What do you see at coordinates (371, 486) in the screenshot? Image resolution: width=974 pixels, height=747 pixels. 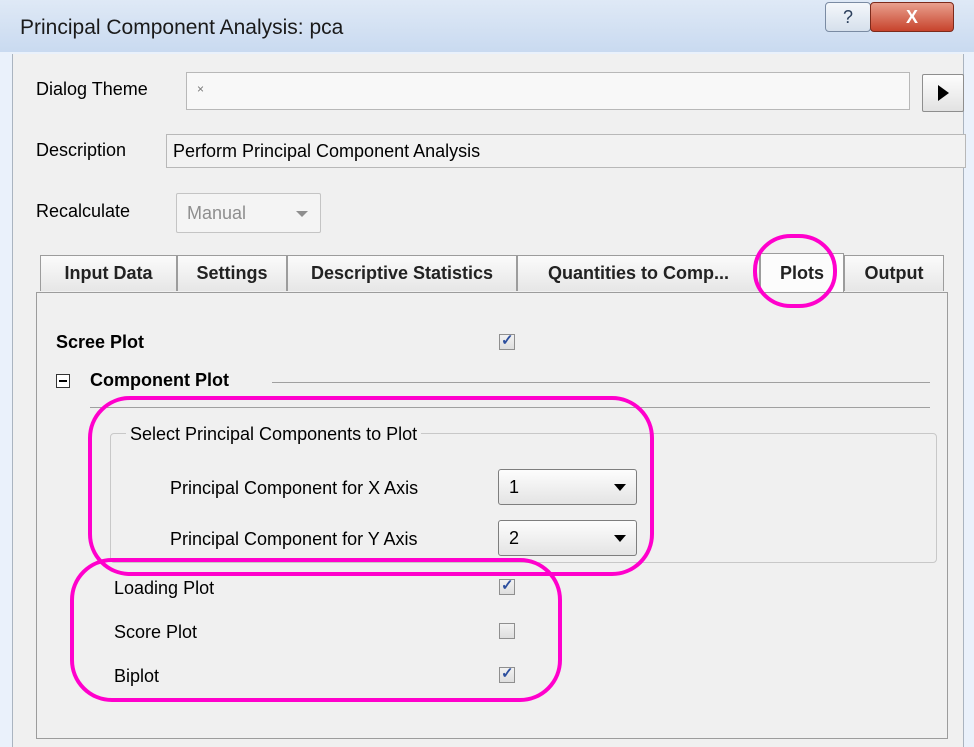 I see `annotation-circle-component-group` at bounding box center [371, 486].